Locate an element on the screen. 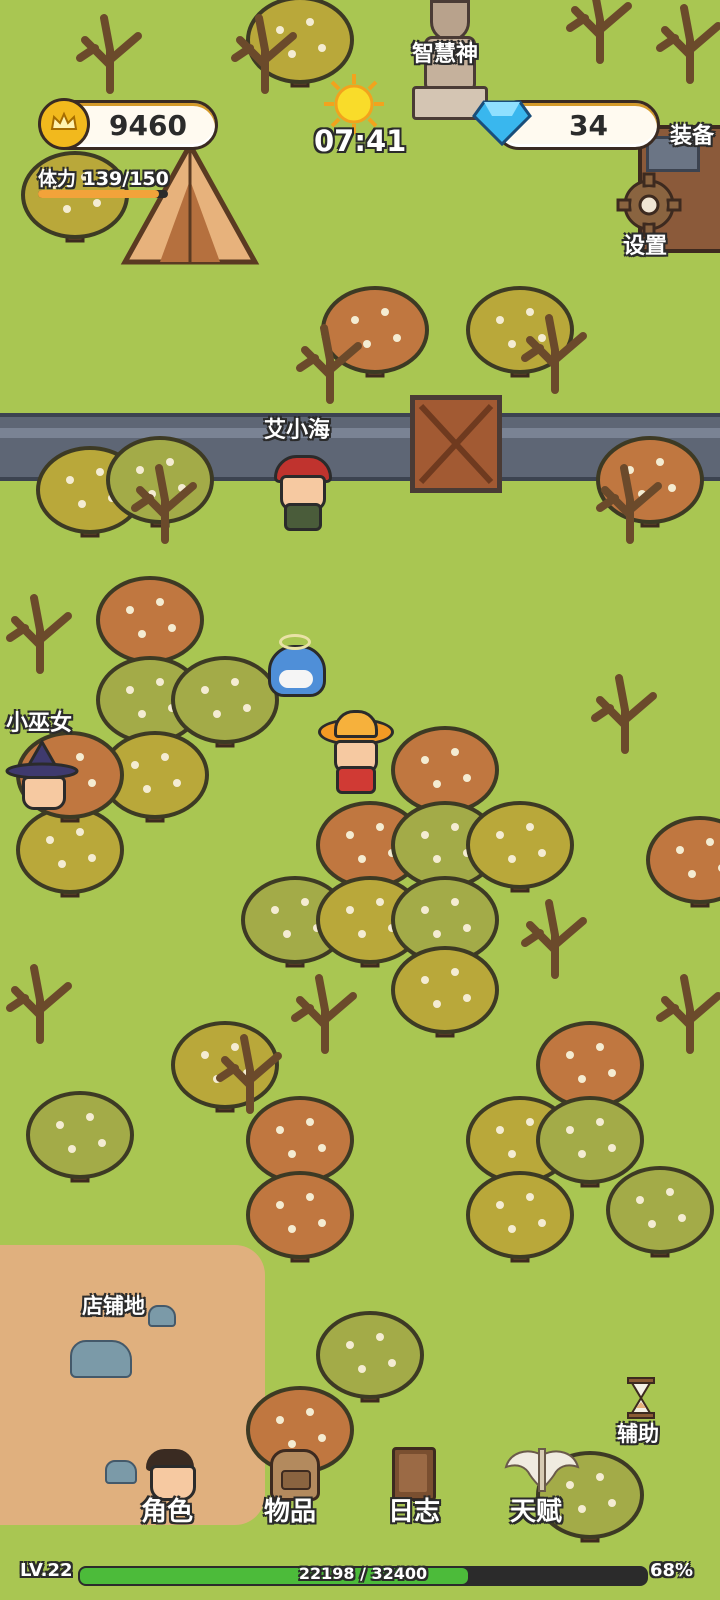  npc-pirate-name: 艾小海 is located at coordinates (297, 430).